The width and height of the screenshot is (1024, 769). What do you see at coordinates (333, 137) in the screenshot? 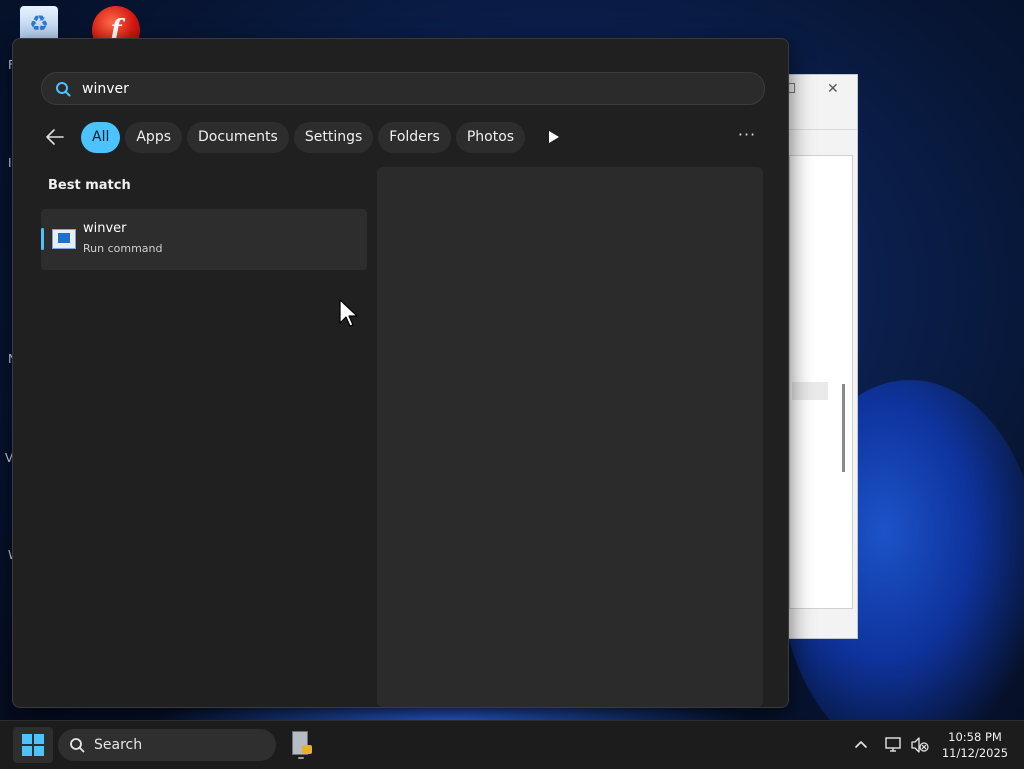
I see `filter-settings: Settings` at bounding box center [333, 137].